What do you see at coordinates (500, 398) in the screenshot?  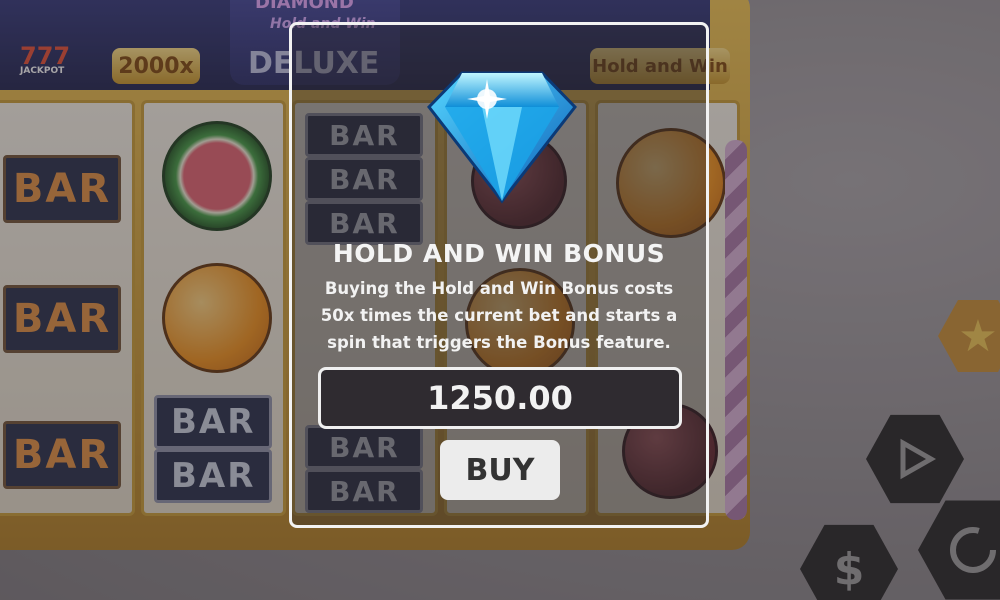 I see `bonus-price-field: 1250.00` at bounding box center [500, 398].